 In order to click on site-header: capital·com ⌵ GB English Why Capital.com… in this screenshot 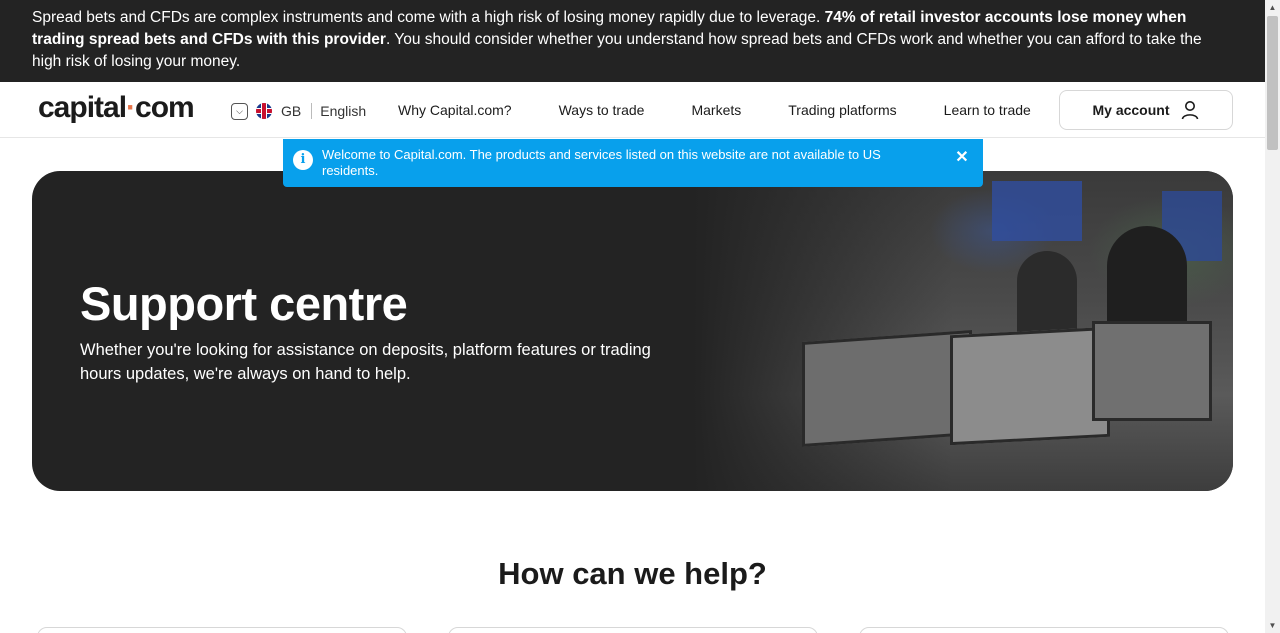, I will do `click(632, 110)`.